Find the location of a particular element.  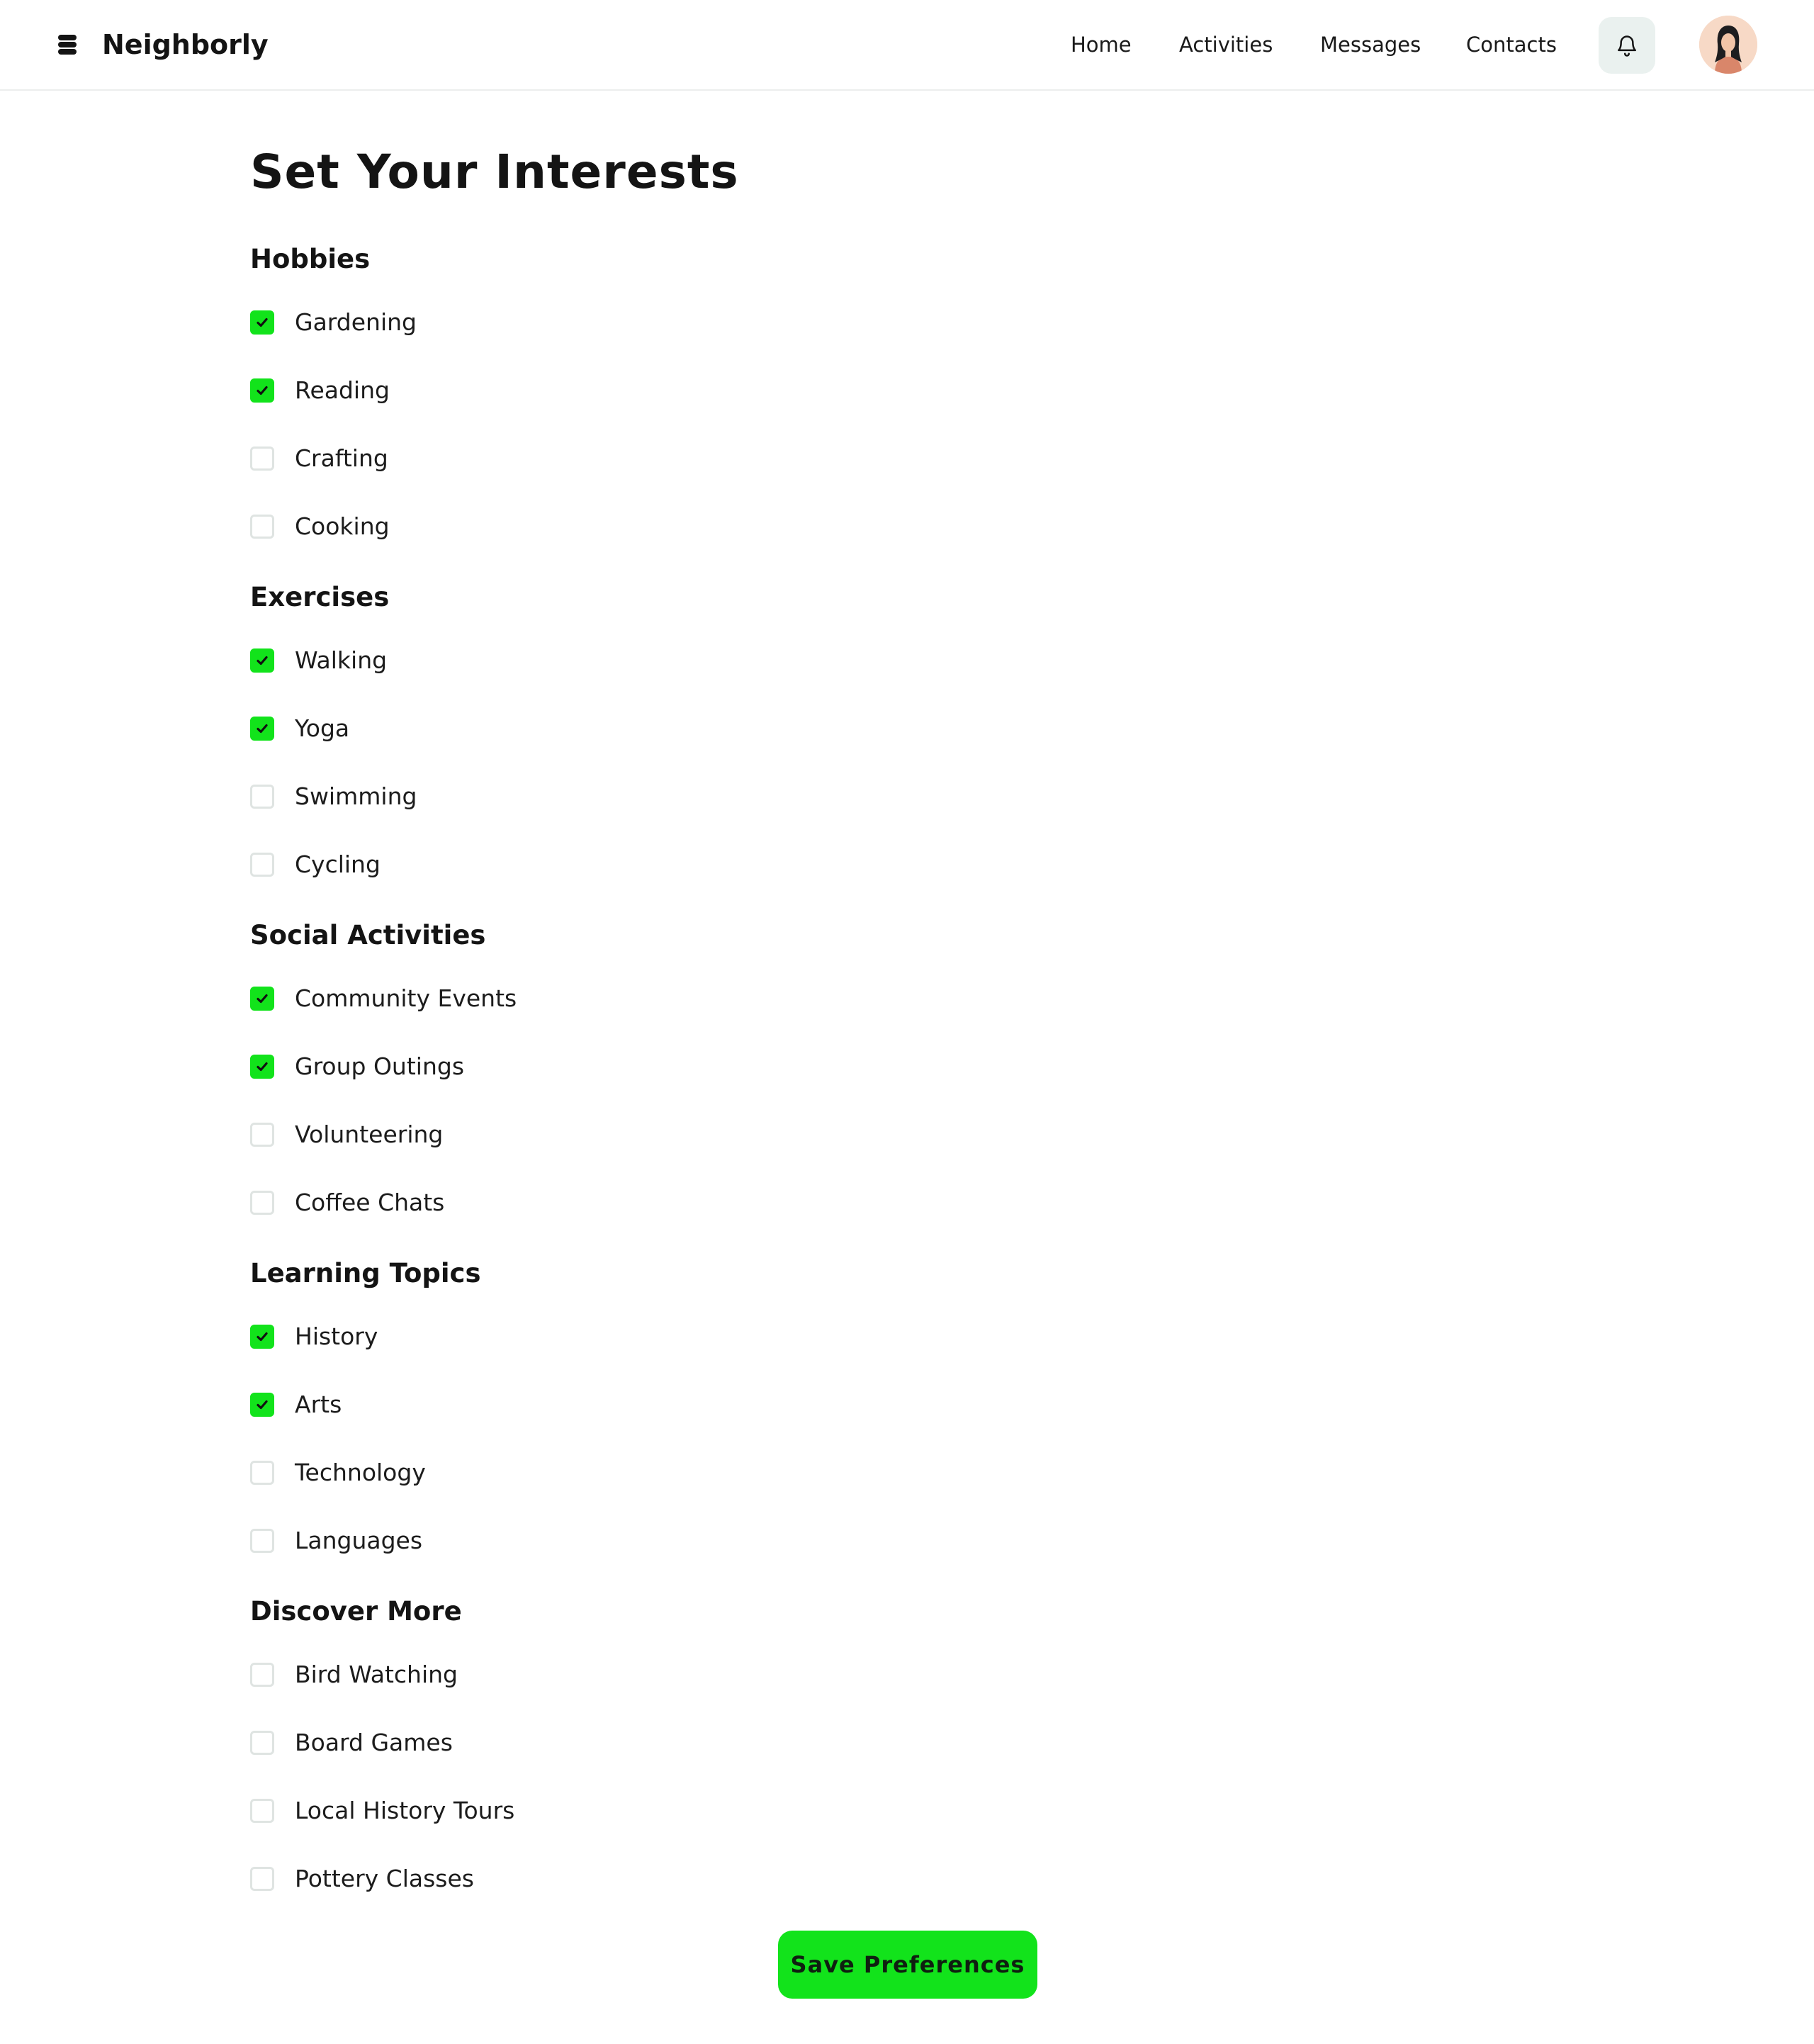

option-label: Coffee Chats is located at coordinates (370, 1203).